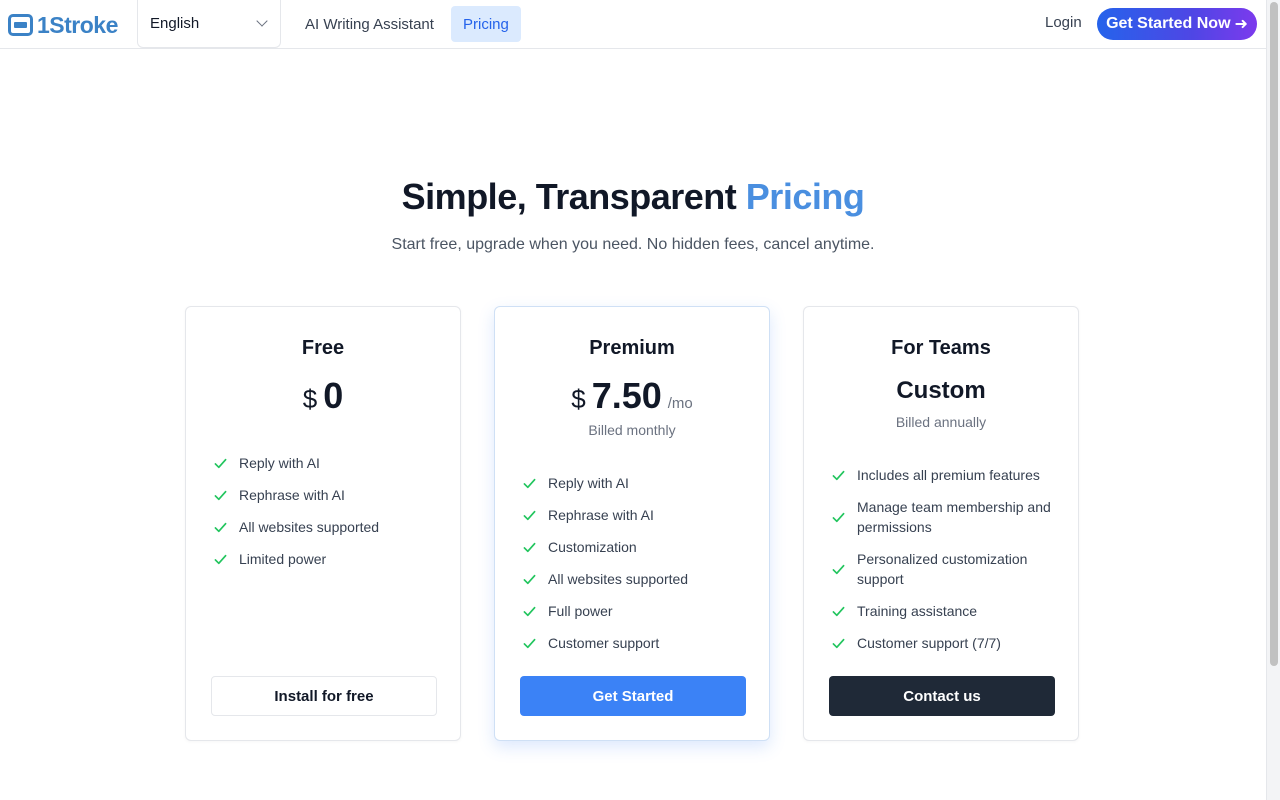  I want to click on plan-name: Premium, so click(632, 348).